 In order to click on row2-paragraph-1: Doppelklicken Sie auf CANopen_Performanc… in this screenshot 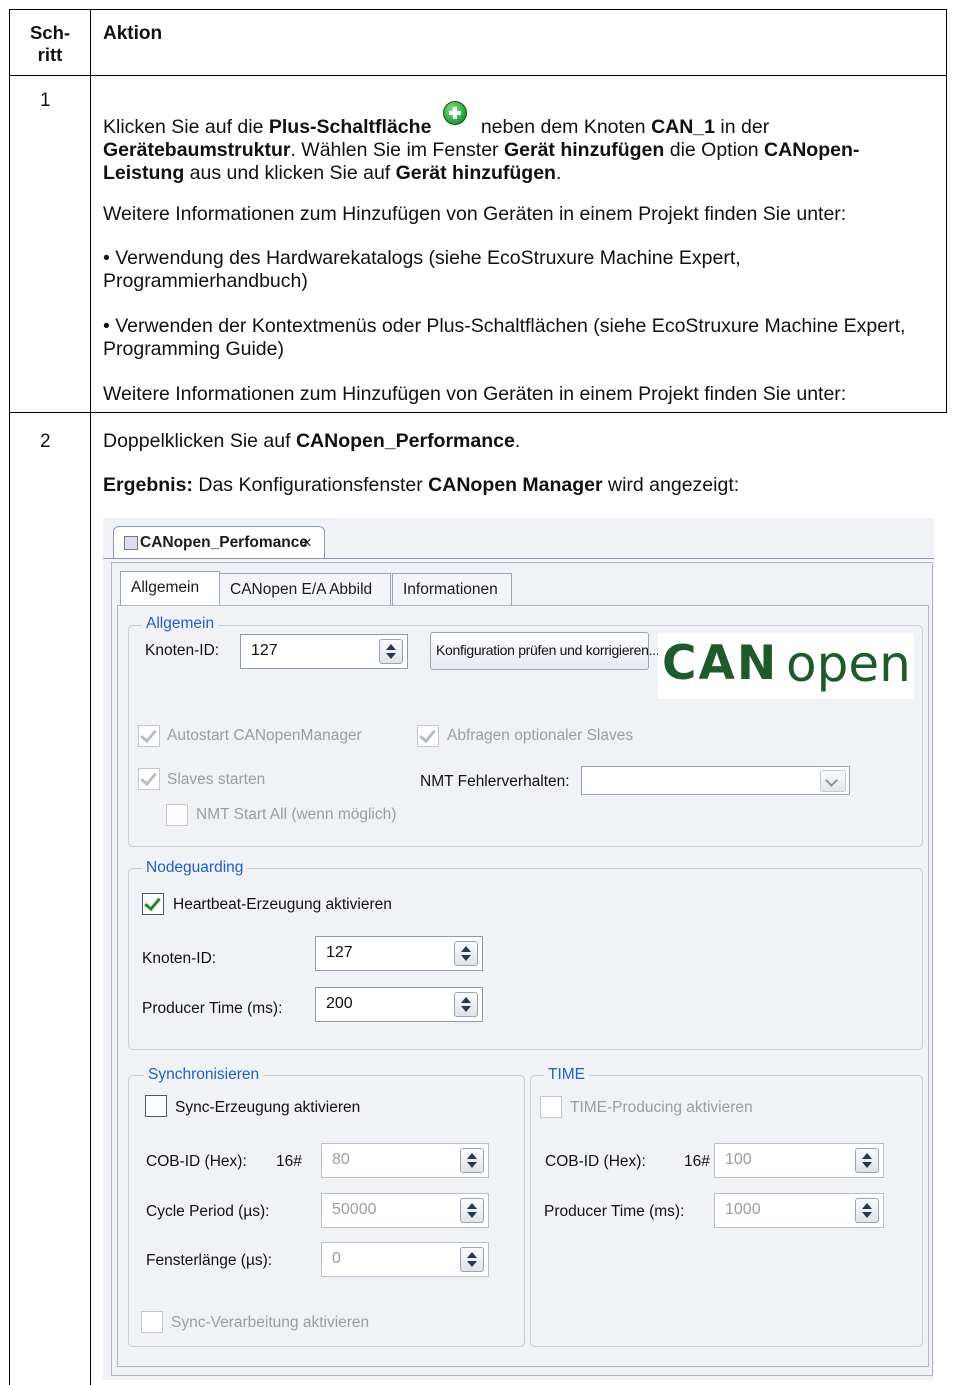, I will do `click(312, 441)`.